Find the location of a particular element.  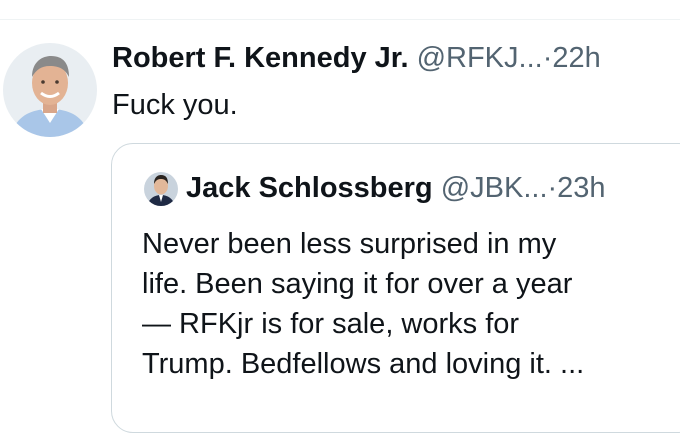

quoted-tweet-header: Jack Schlossberg @JBK...·23h is located at coordinates (396, 188).